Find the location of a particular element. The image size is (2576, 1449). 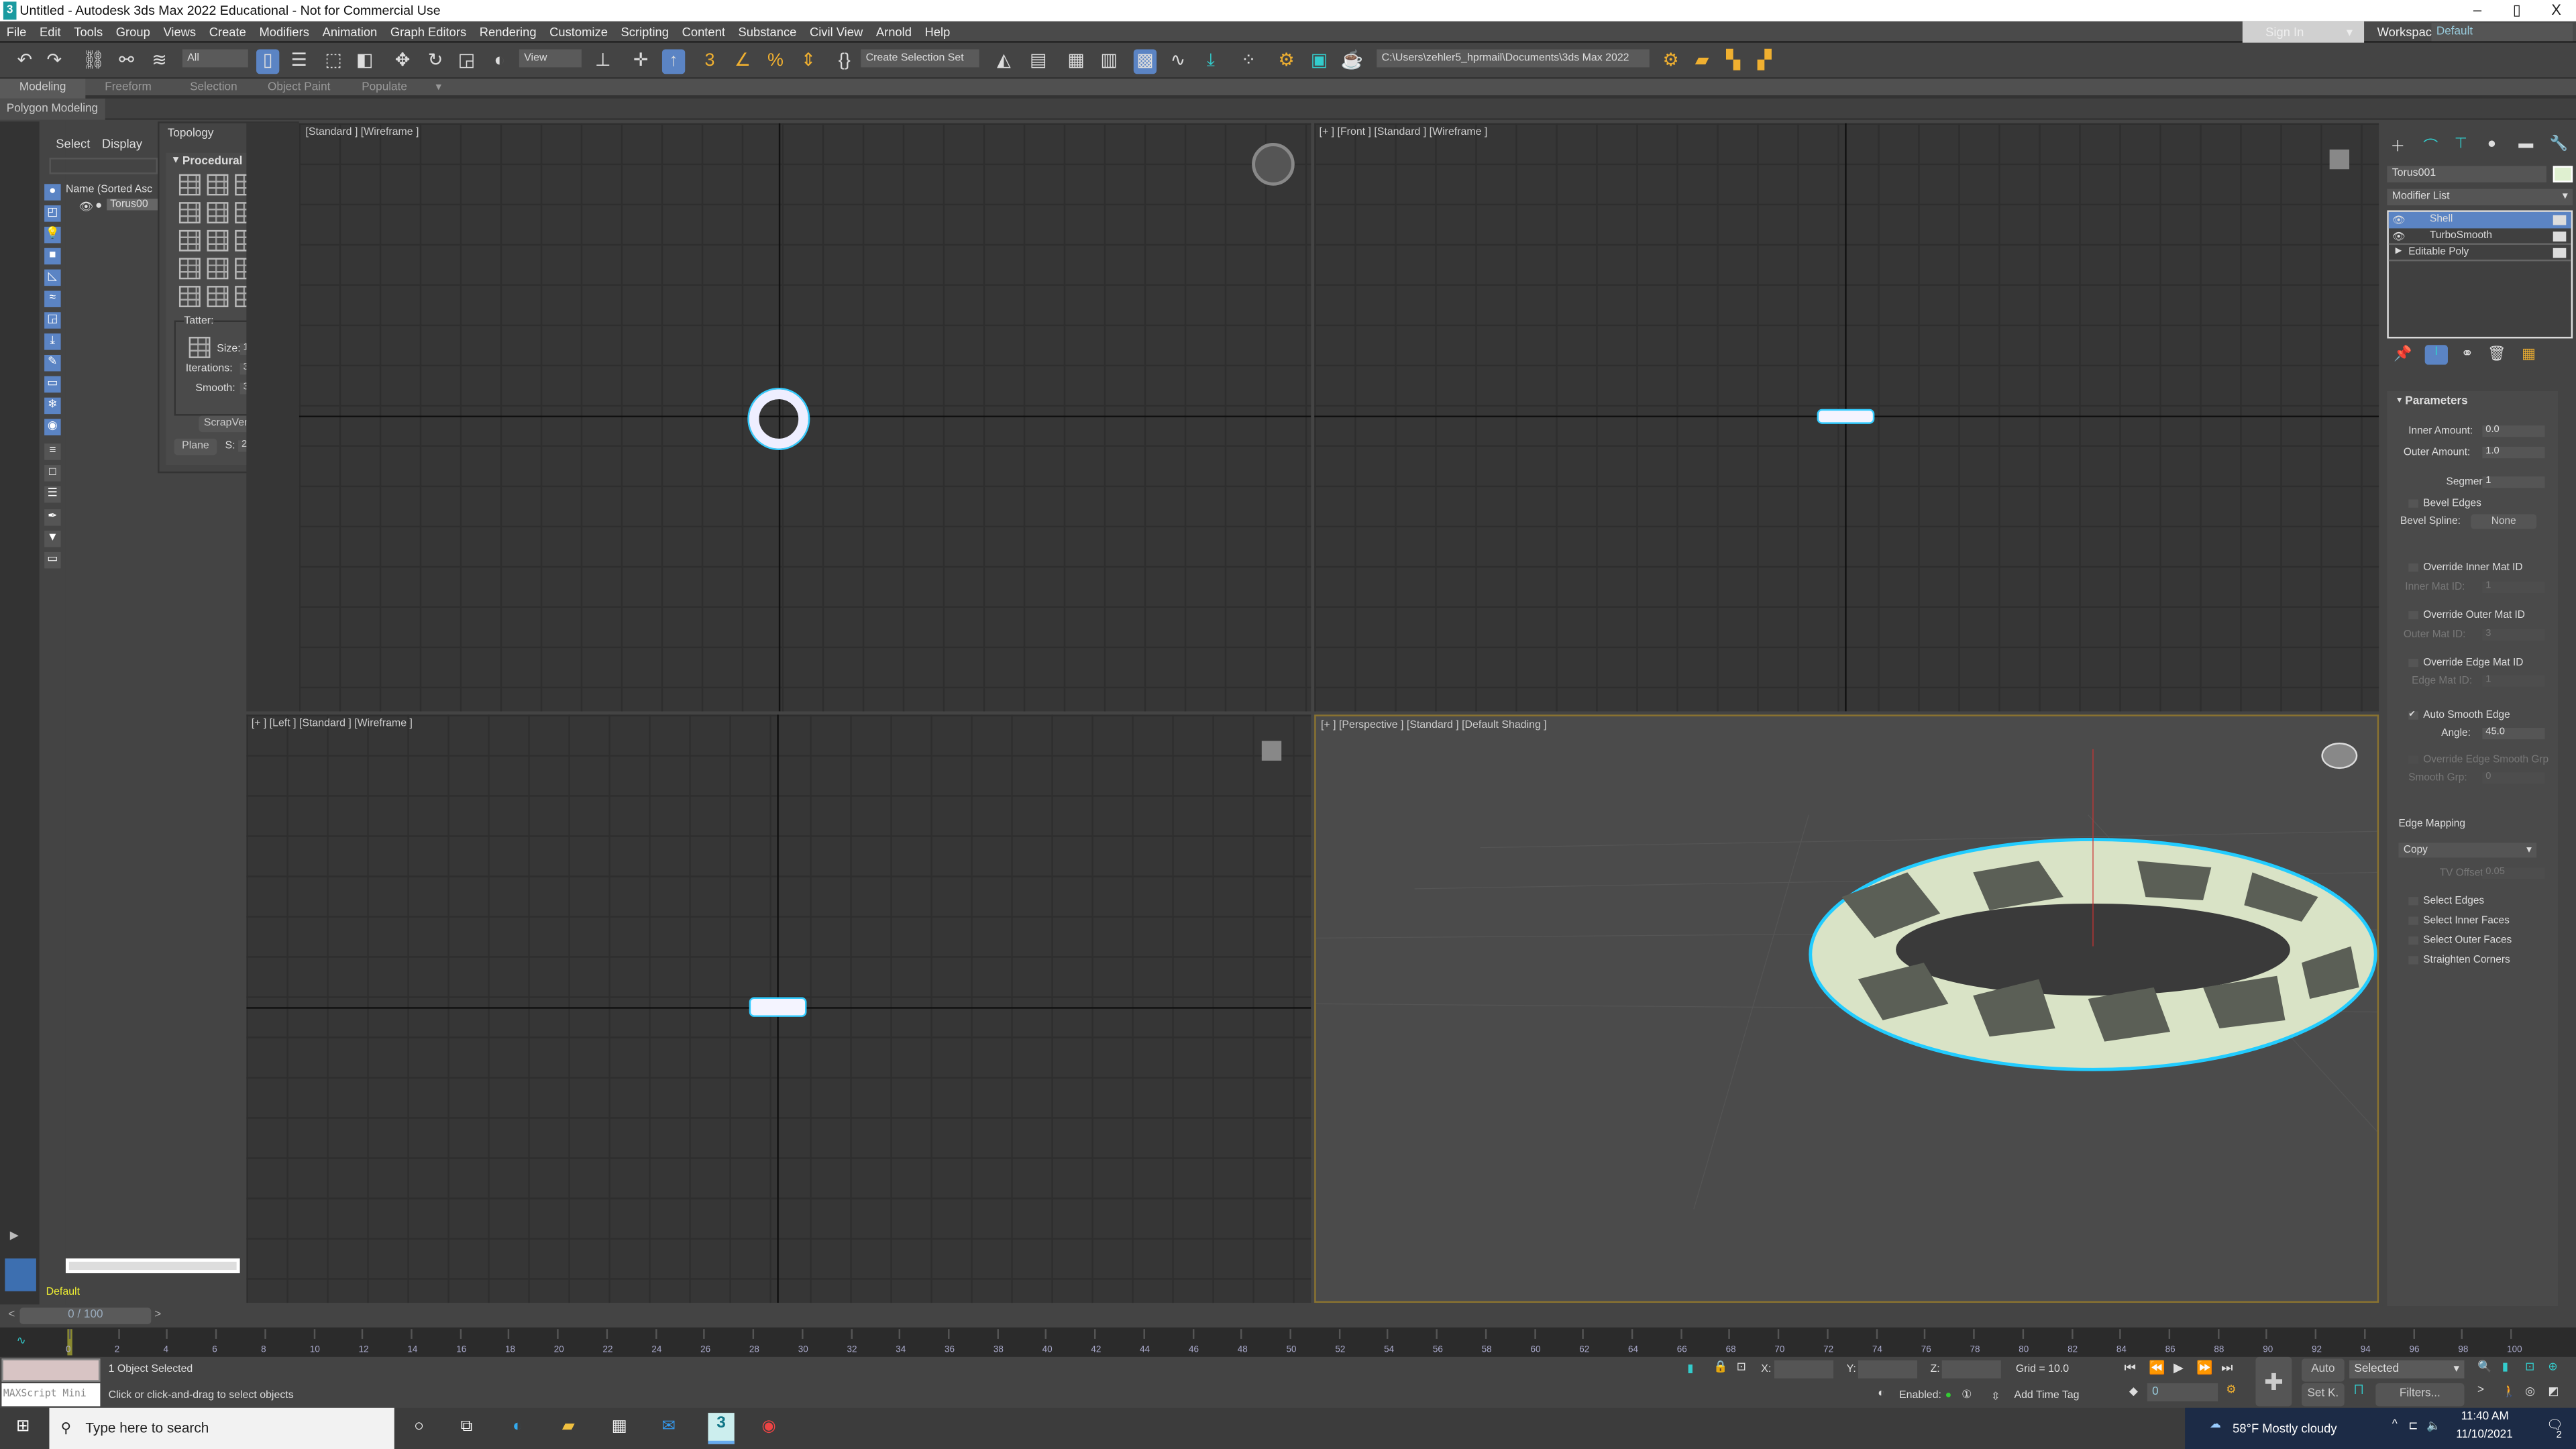

menu-arnold: Arnold is located at coordinates (893, 32).